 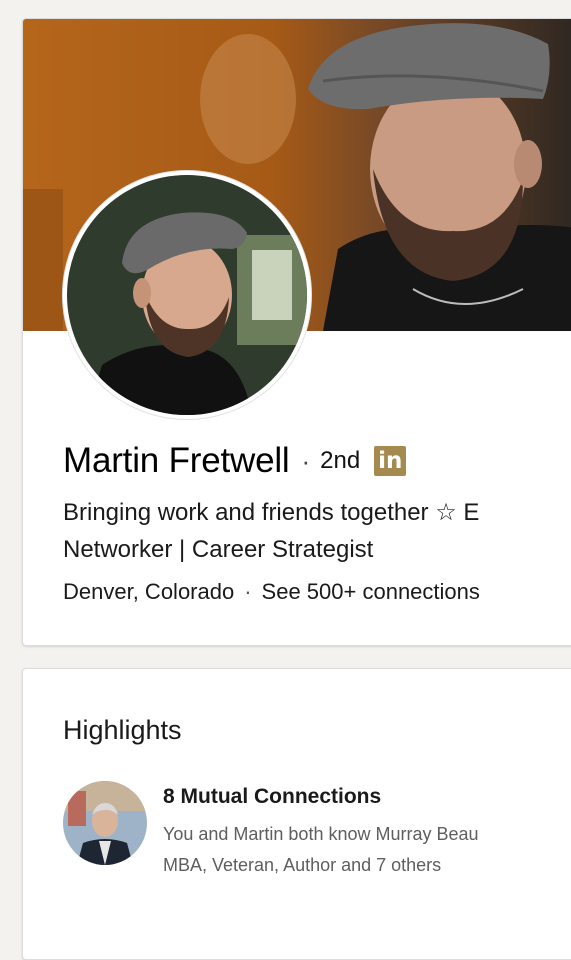 I want to click on mutual-line-2: MBA, Veteran, Author and 7 others, so click(x=302, y=865).